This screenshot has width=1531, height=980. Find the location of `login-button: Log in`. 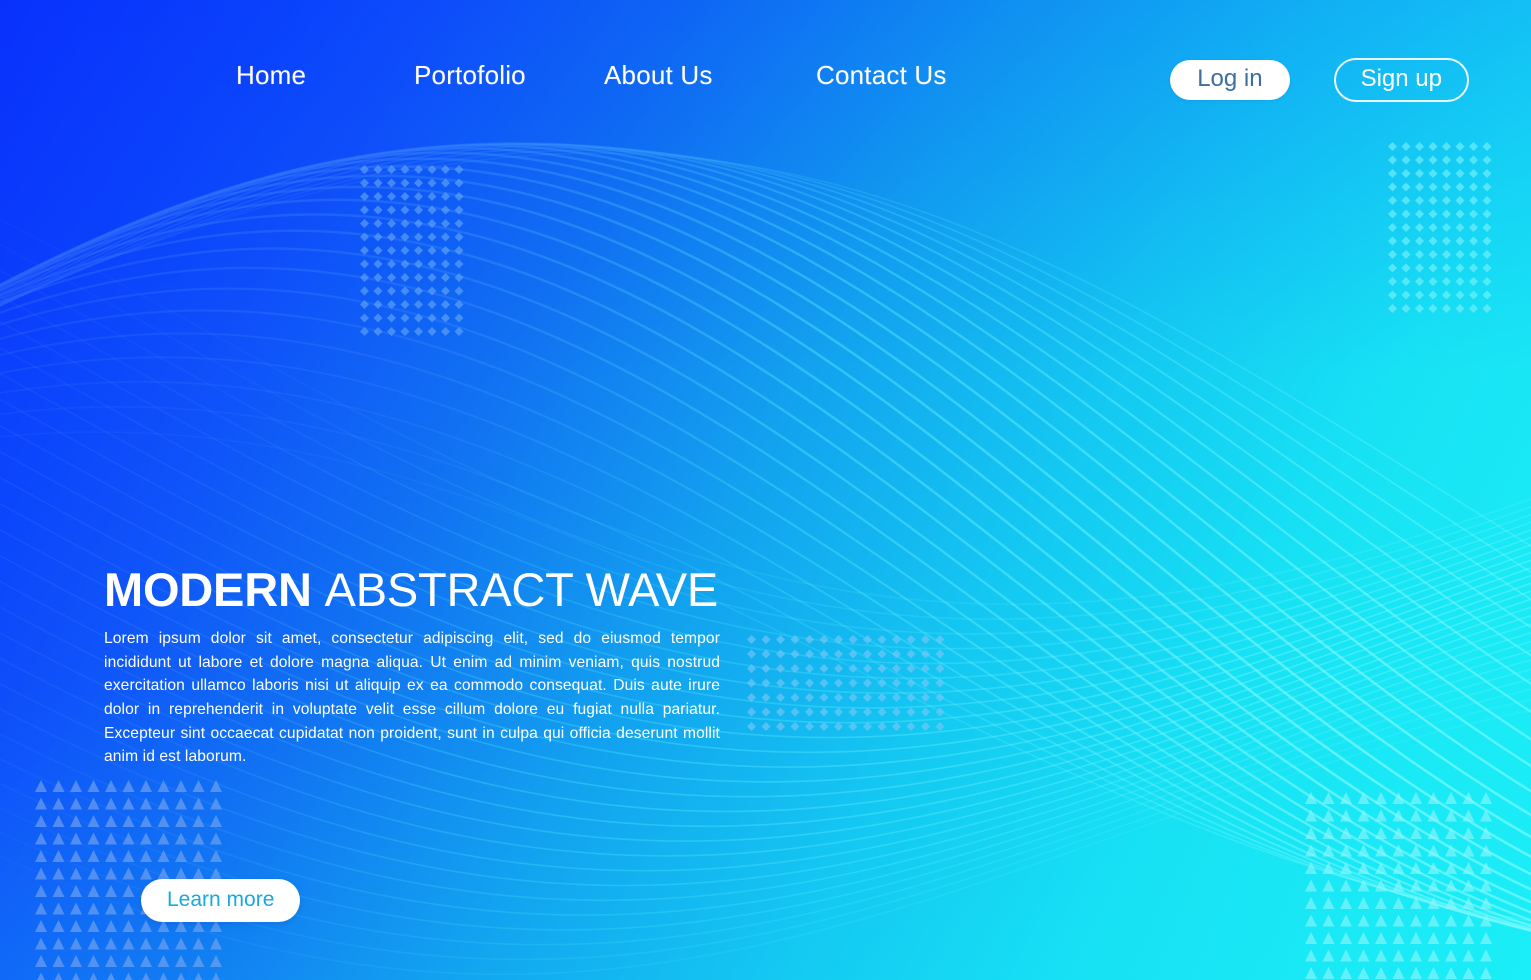

login-button: Log in is located at coordinates (1230, 80).